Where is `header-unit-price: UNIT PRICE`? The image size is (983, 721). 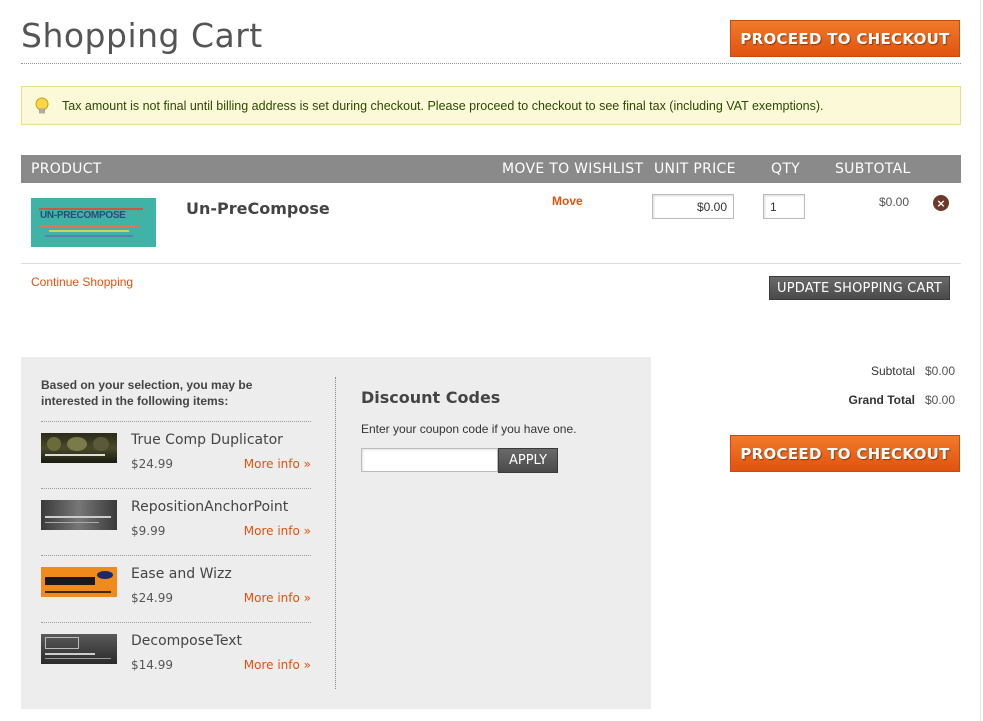 header-unit-price: UNIT PRICE is located at coordinates (695, 169).